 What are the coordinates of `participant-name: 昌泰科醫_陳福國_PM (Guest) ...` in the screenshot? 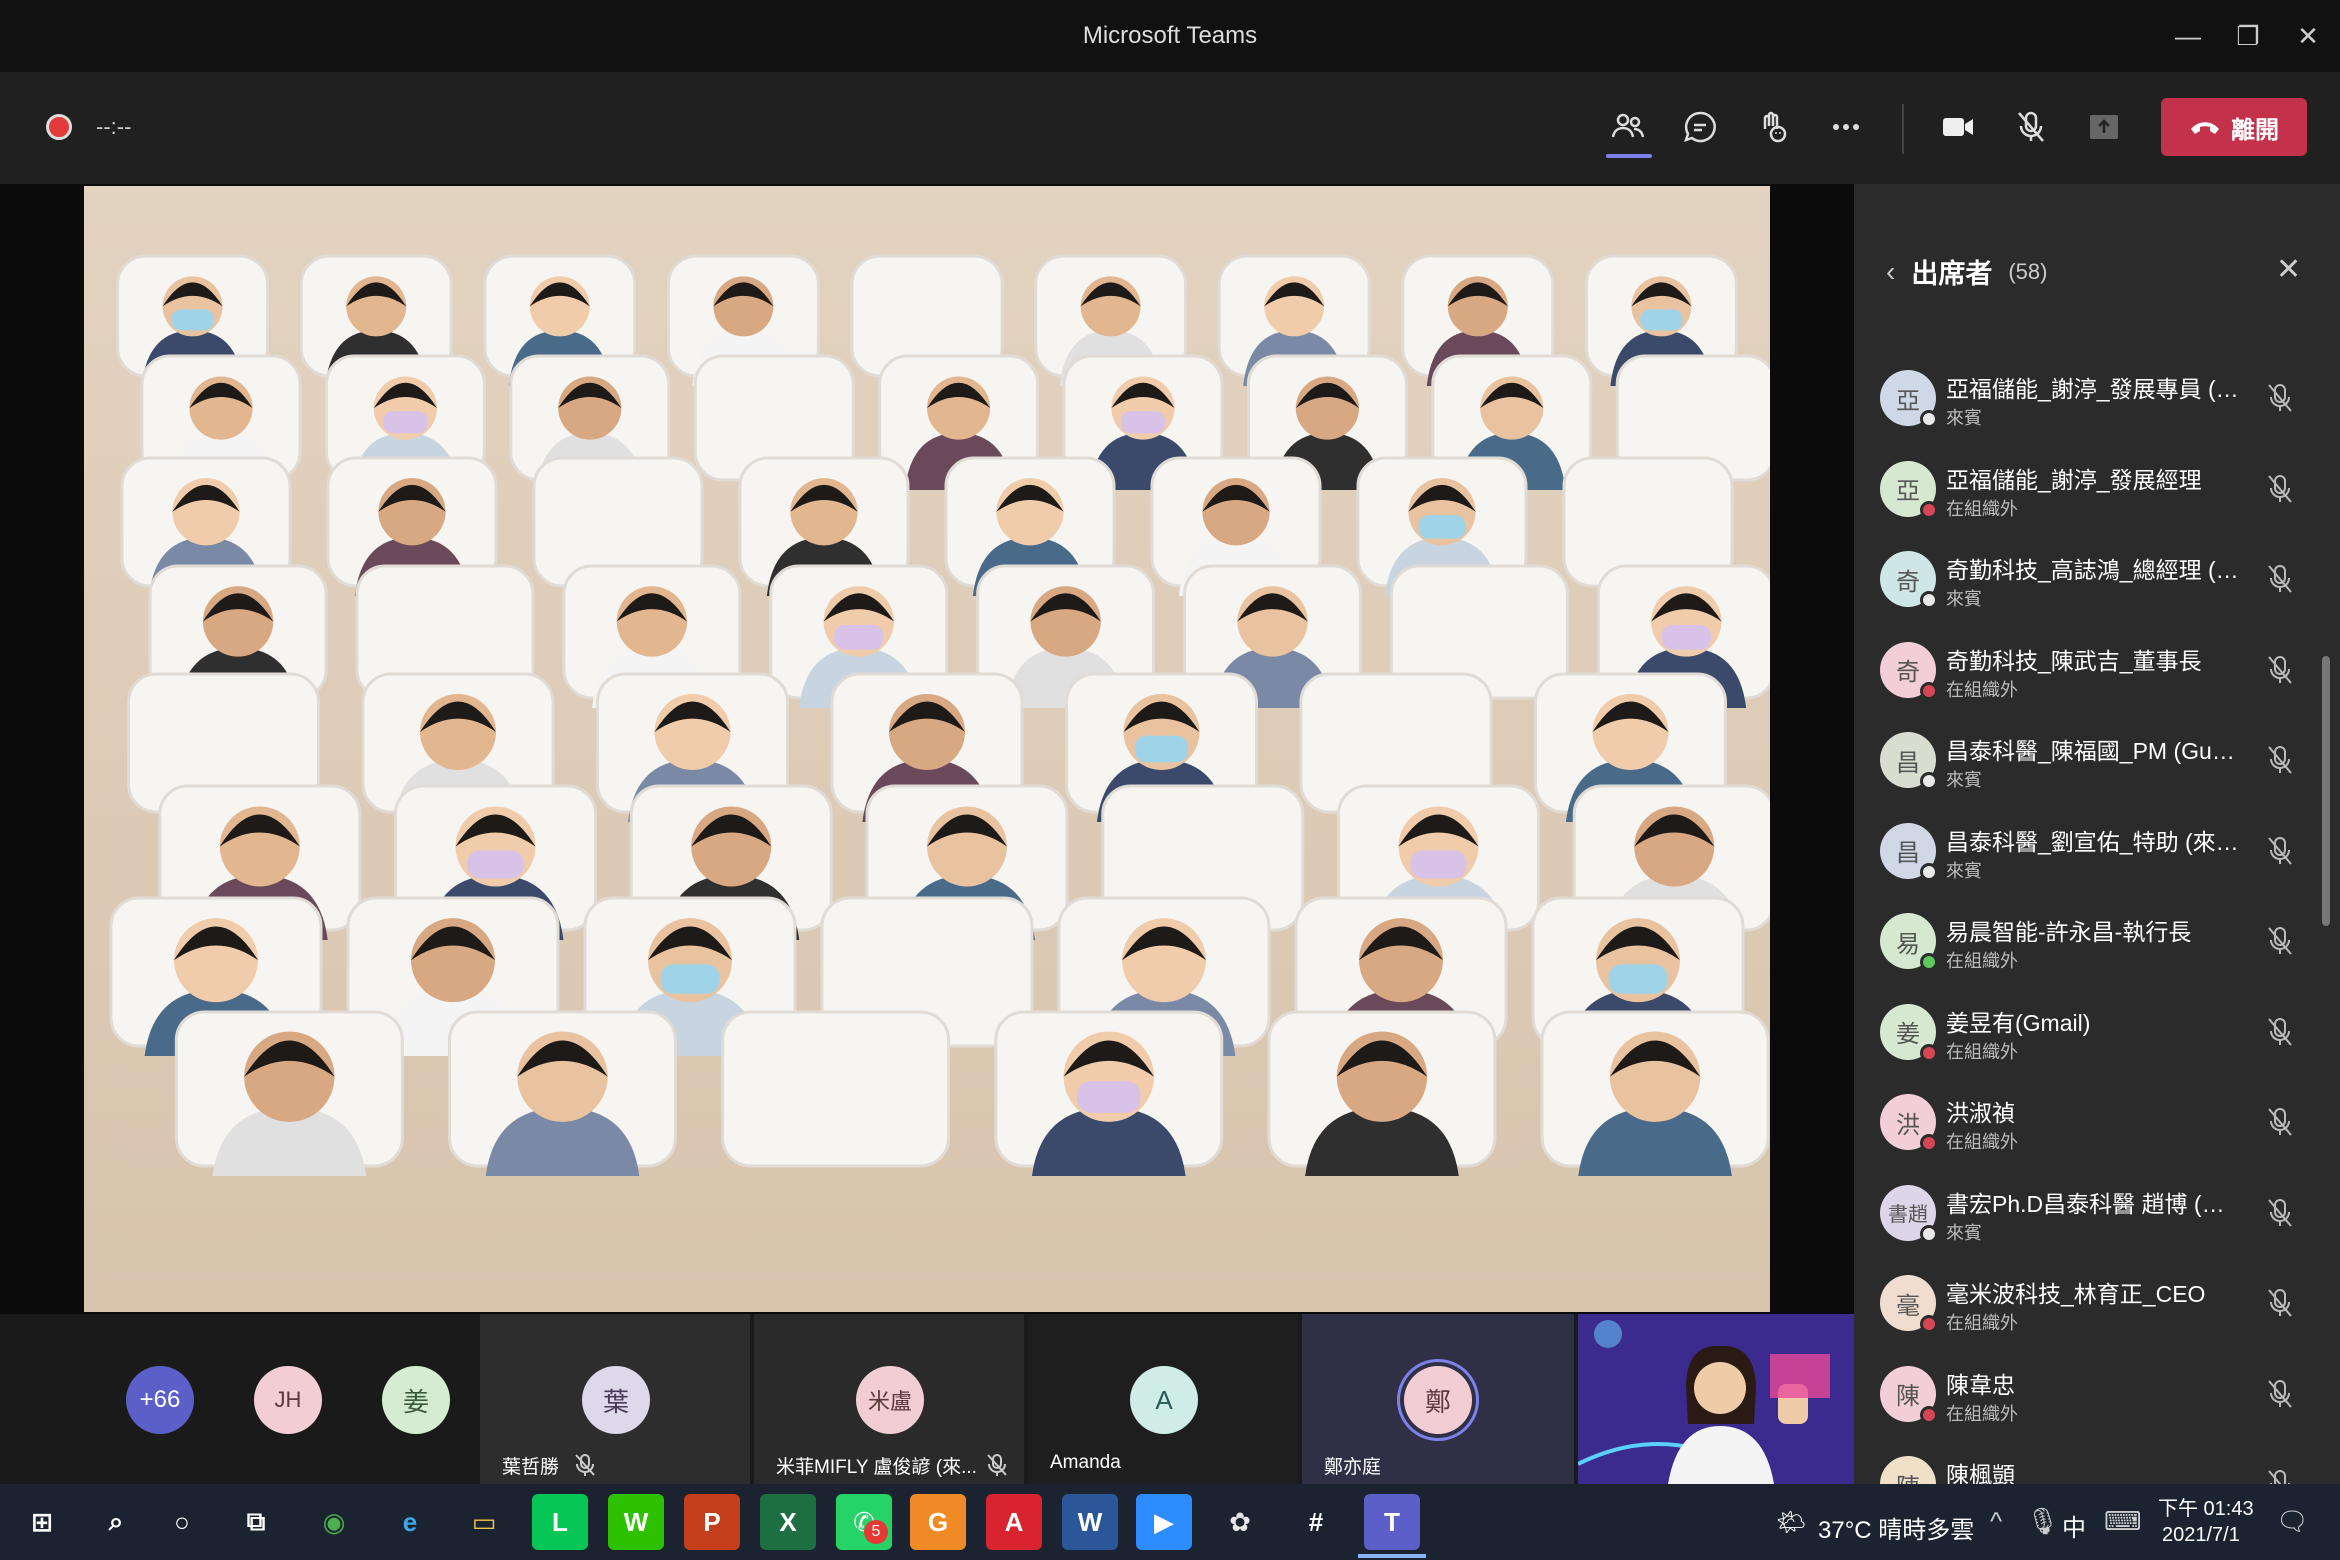 It's located at (2096, 751).